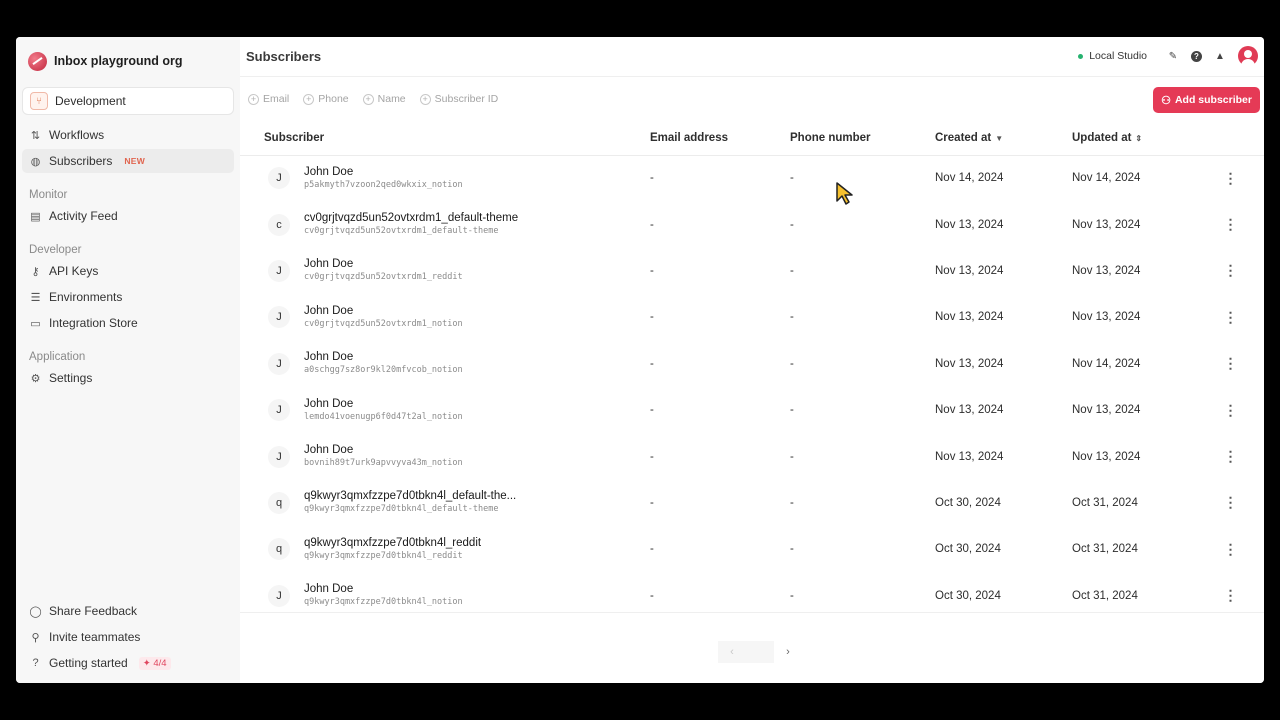  I want to click on sidebar-item-subscribers: ◍ Subscribers NEW, so click(128, 161).